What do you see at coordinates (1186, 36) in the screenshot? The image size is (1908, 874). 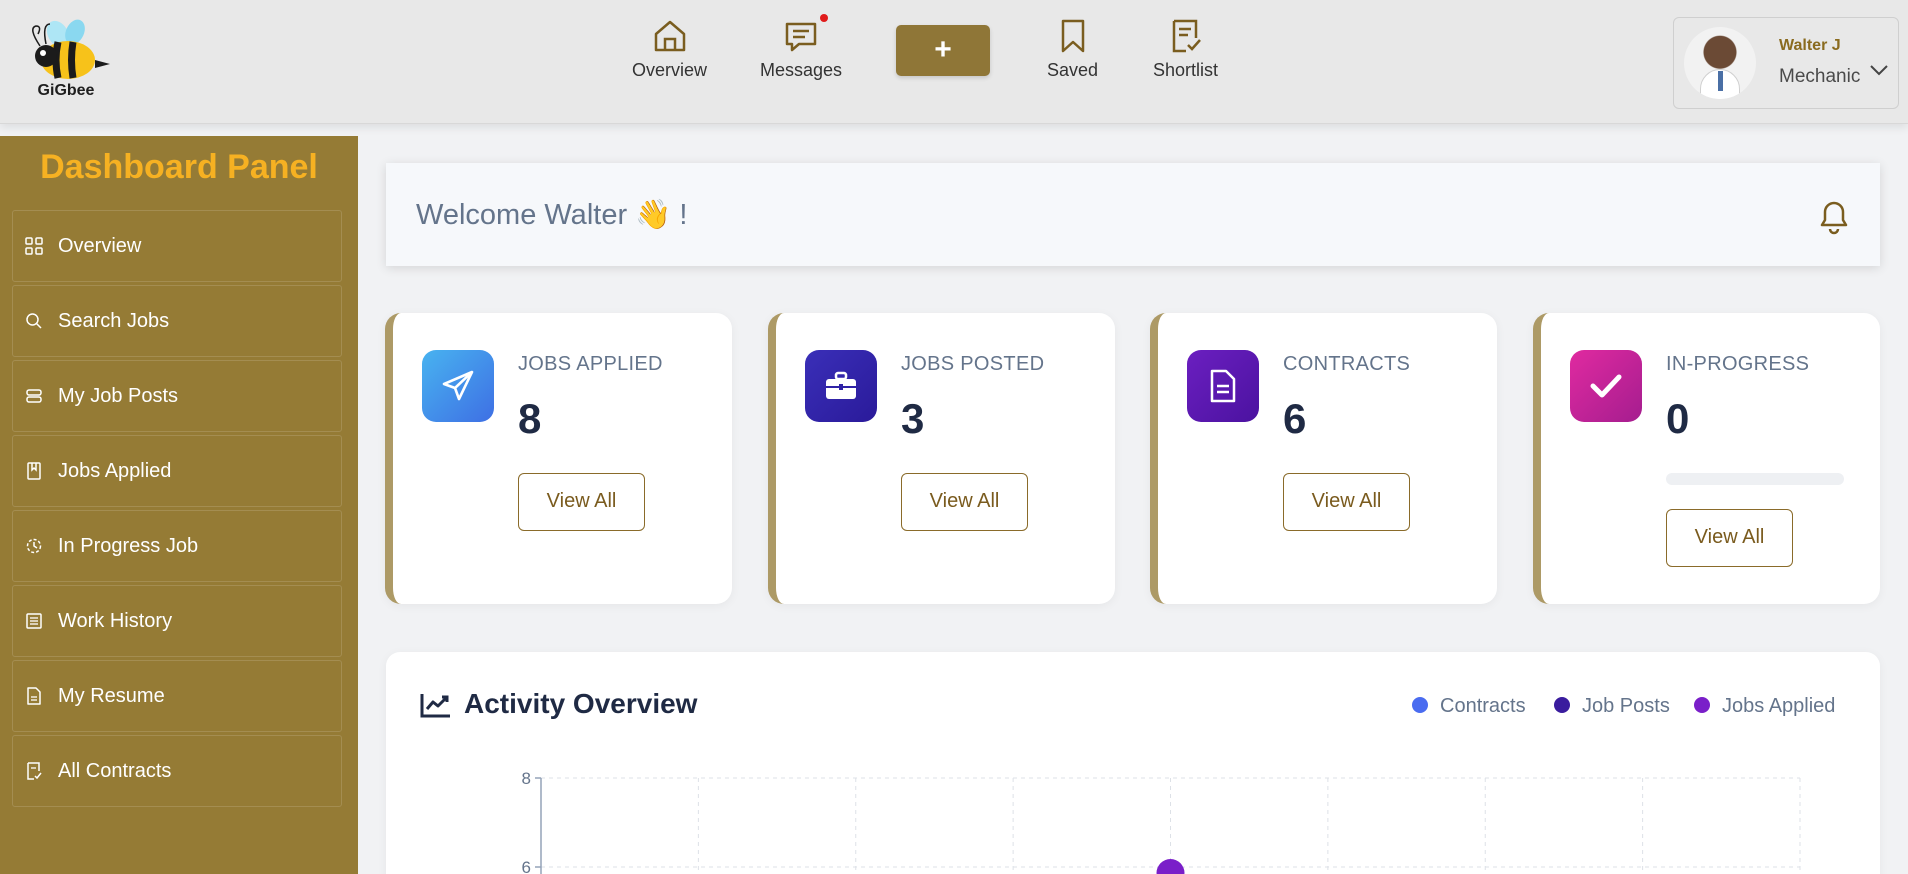 I see `shortlist-icon` at bounding box center [1186, 36].